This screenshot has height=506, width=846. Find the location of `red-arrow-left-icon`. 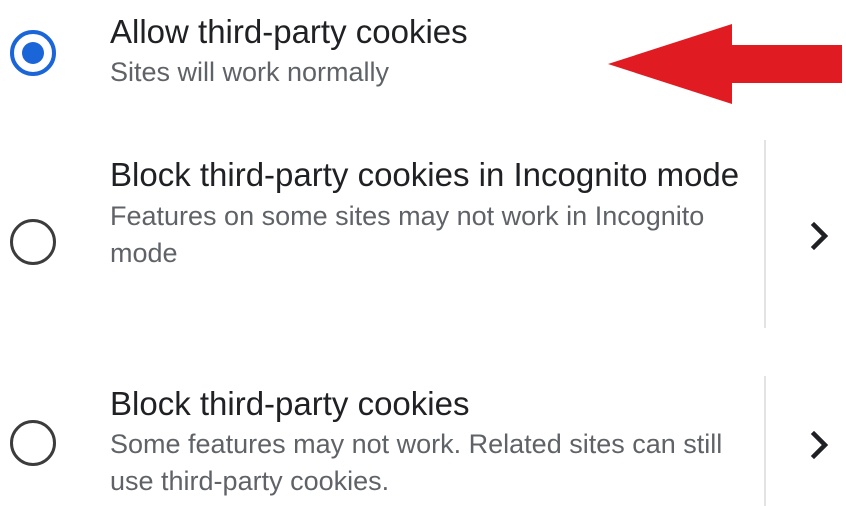

red-arrow-left-icon is located at coordinates (725, 64).